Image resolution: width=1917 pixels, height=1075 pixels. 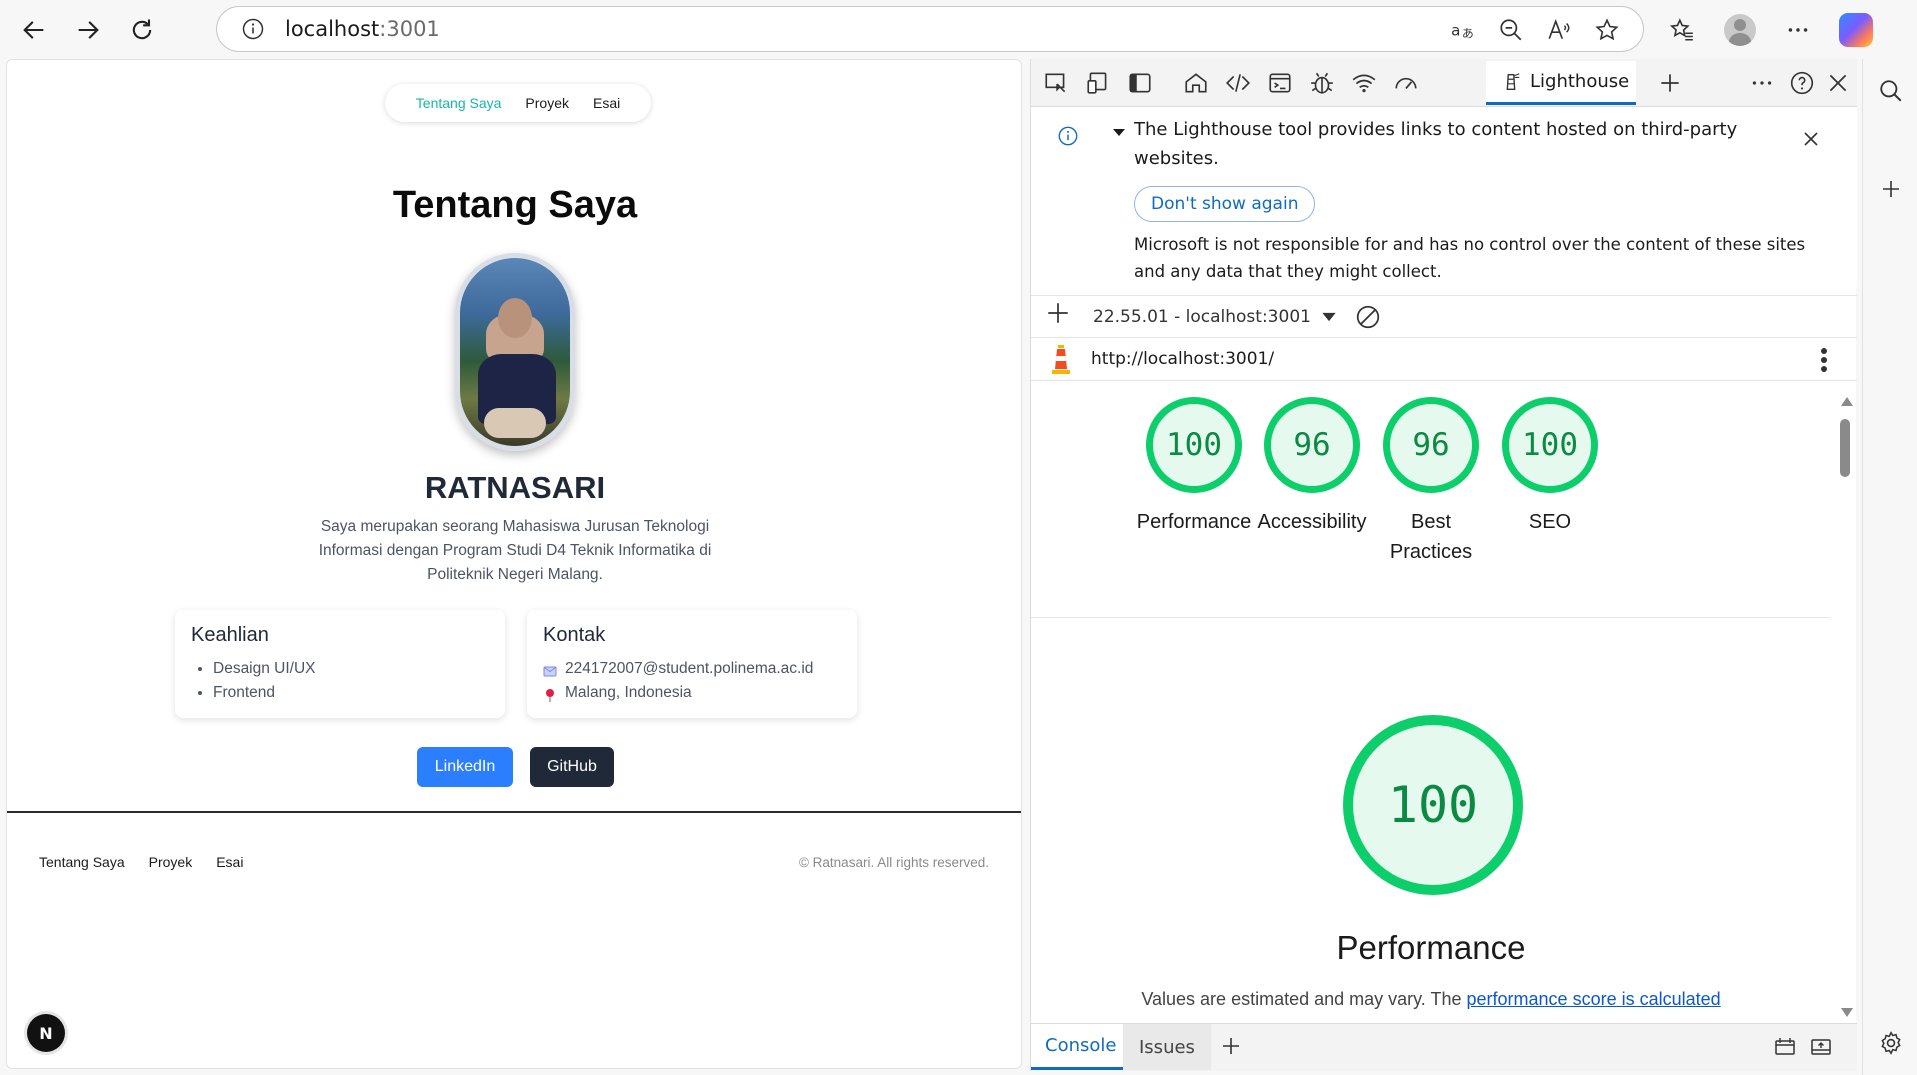 I want to click on contact-email: 224172007@student.polinema.ac.id, so click(x=689, y=669).